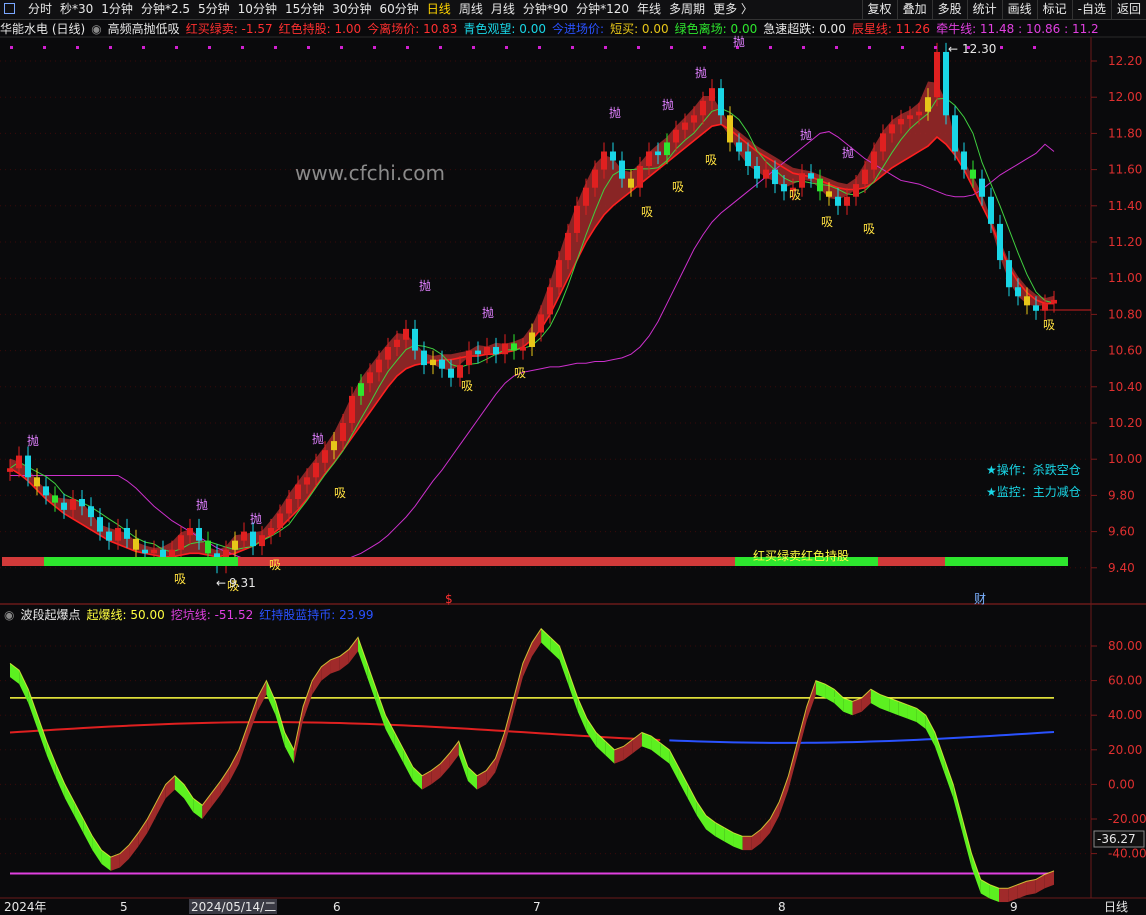 The width and height of the screenshot is (1146, 915). What do you see at coordinates (449, 599) in the screenshot?
I see `event-marker-s: $` at bounding box center [449, 599].